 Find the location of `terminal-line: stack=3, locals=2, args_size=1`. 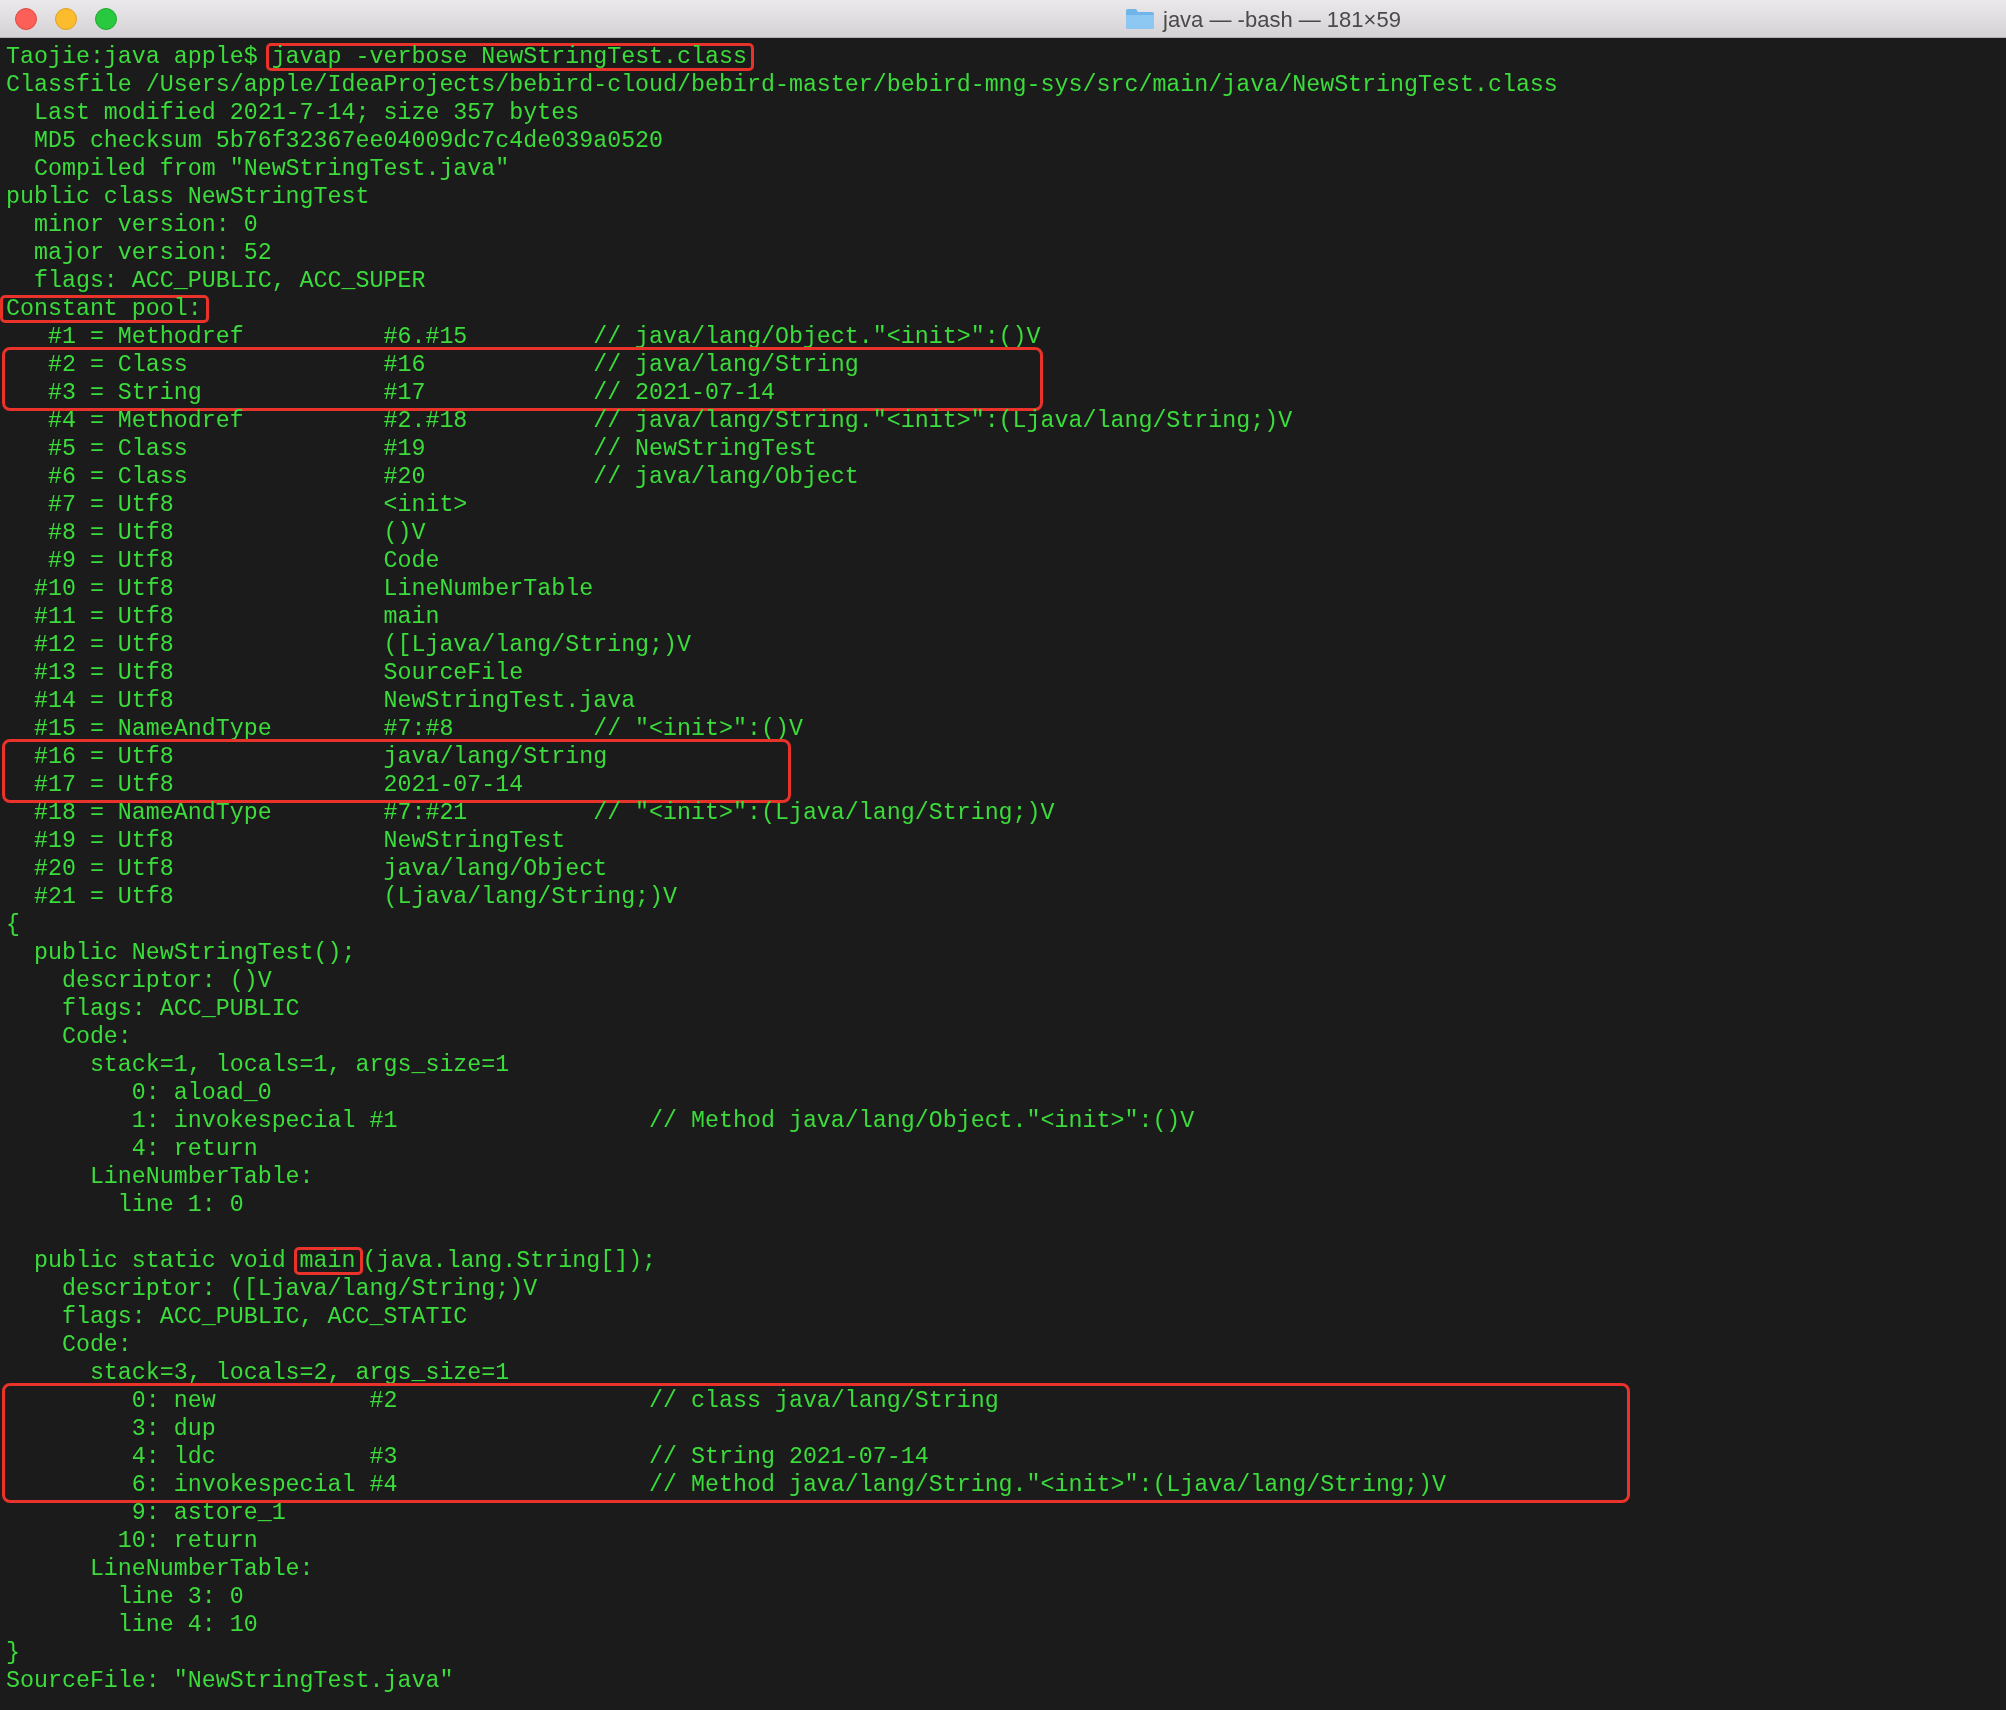

terminal-line: stack=3, locals=2, args_size=1 is located at coordinates (299, 1373).